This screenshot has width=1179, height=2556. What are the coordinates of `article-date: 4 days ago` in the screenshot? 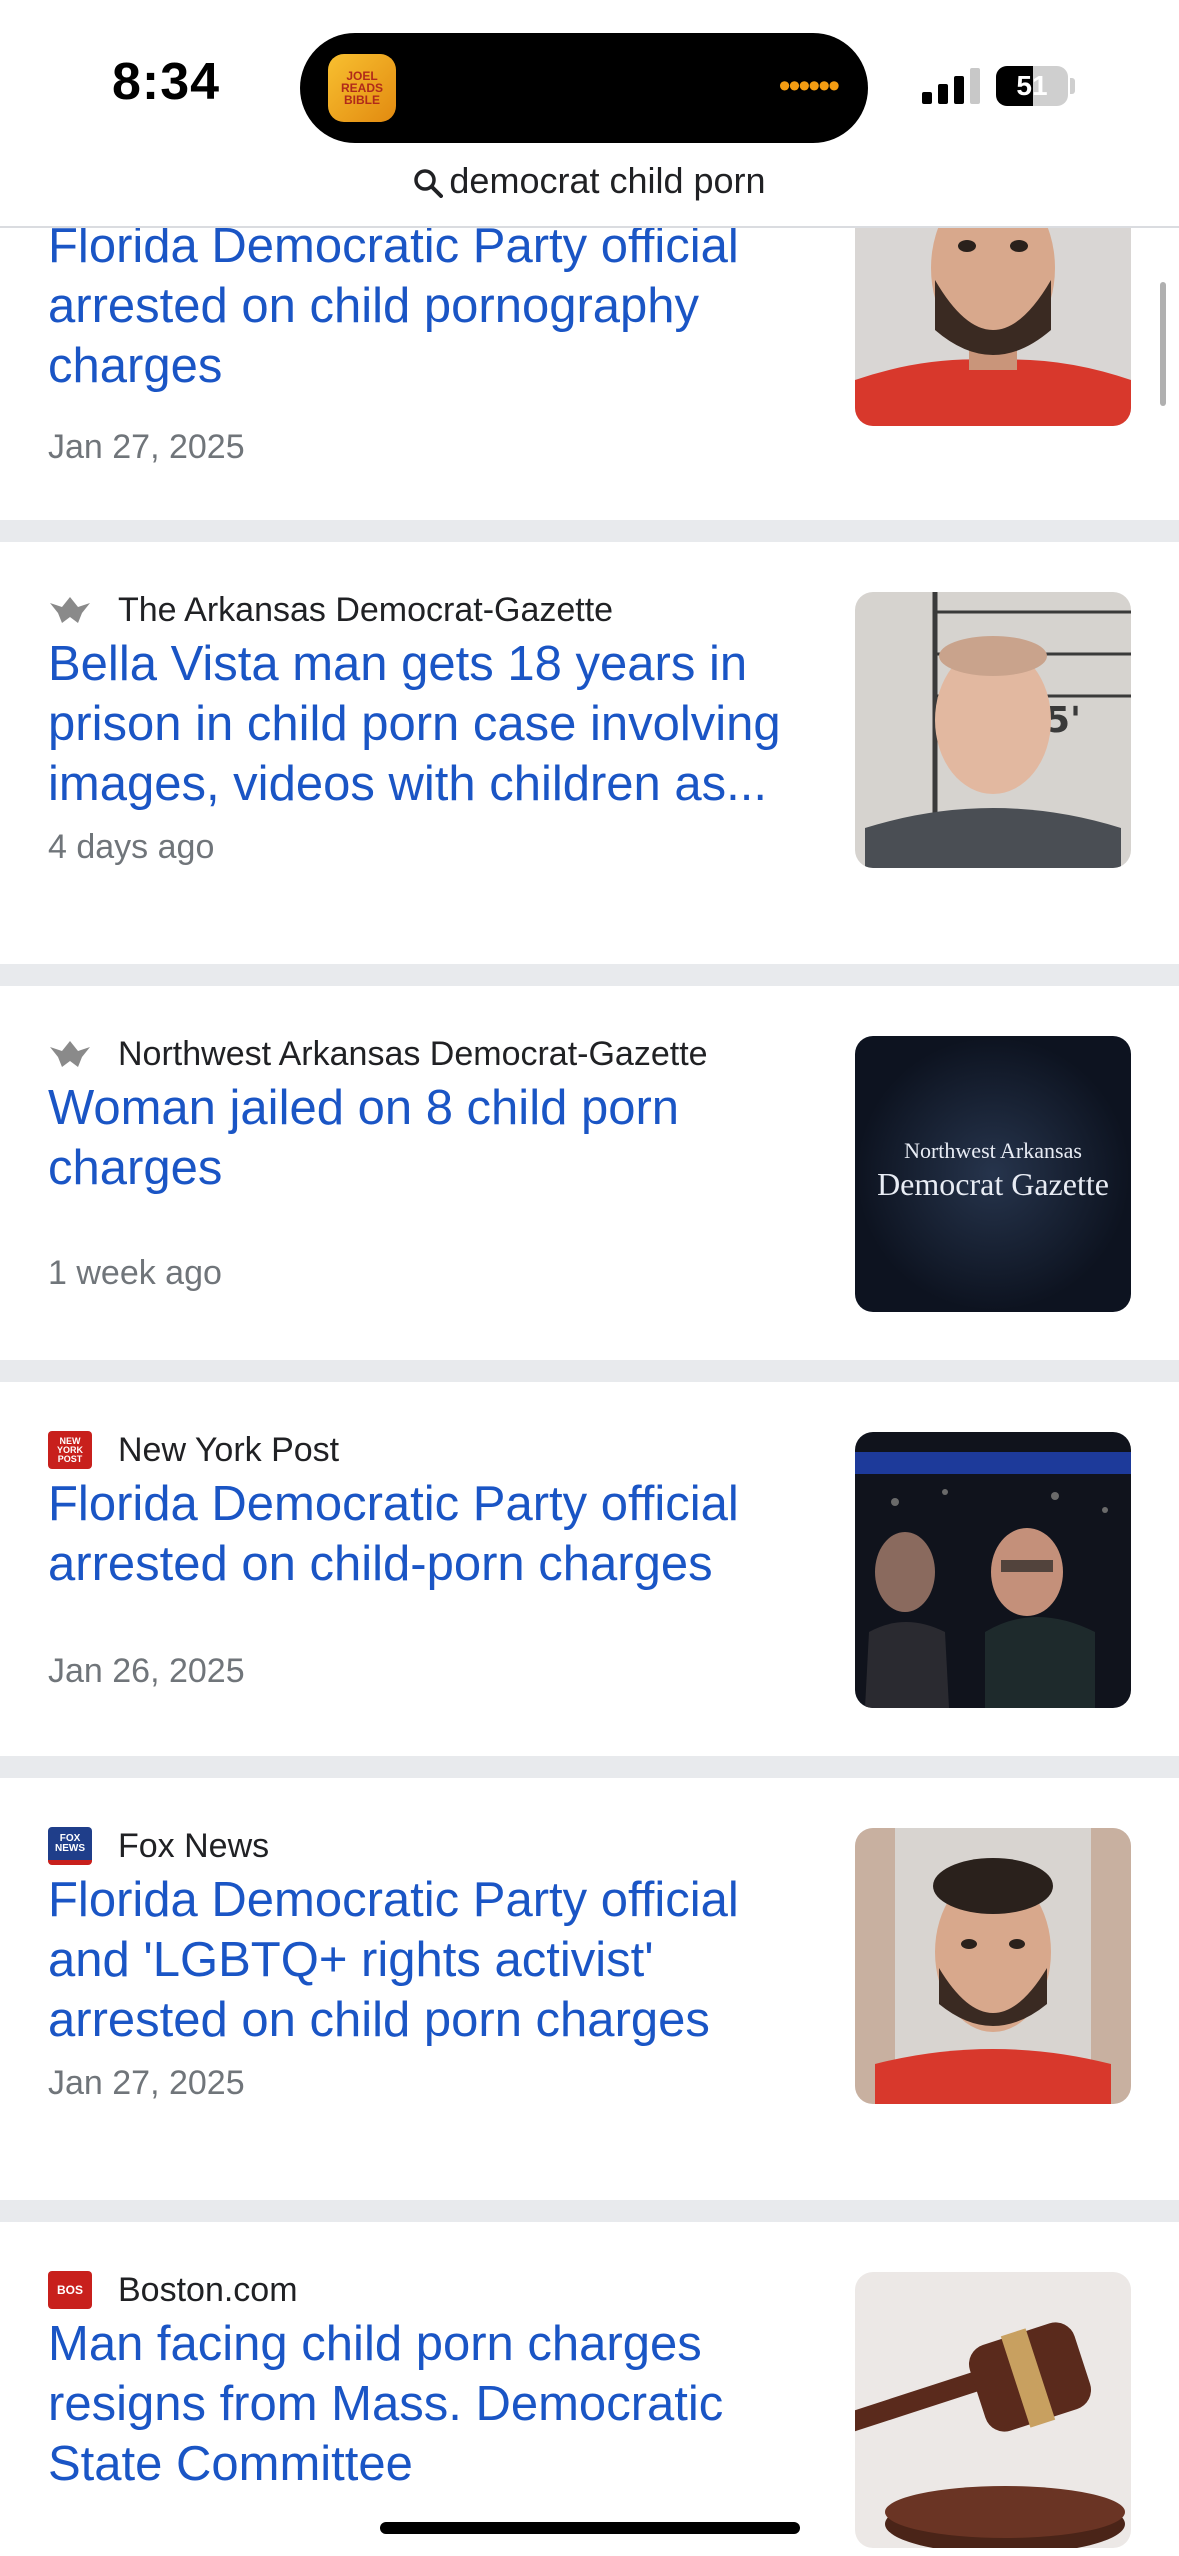 It's located at (131, 847).